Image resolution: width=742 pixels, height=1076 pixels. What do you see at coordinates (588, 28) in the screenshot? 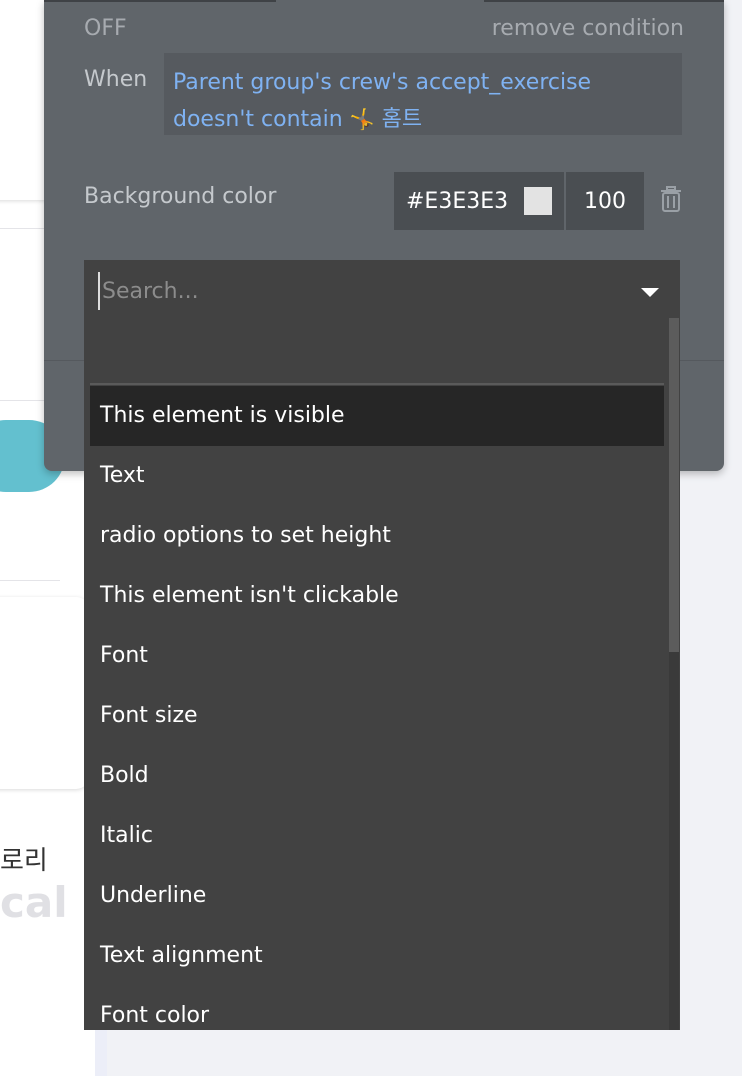
I see `remove-condition-link: remove condition` at bounding box center [588, 28].